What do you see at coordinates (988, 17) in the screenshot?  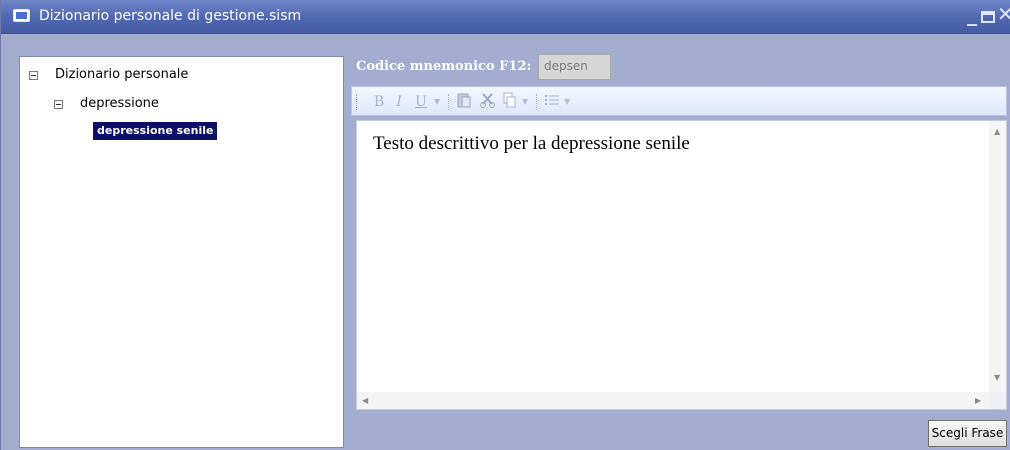 I see `maximize-button` at bounding box center [988, 17].